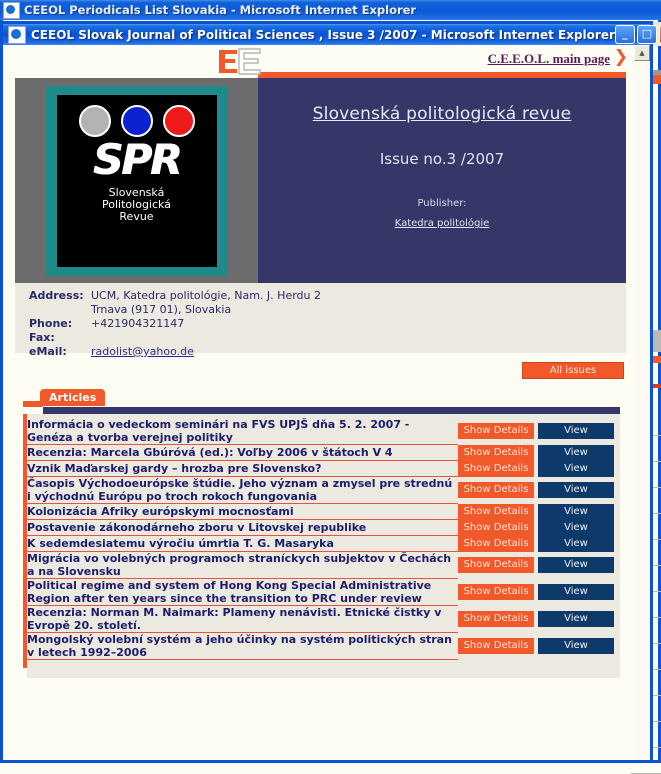 This screenshot has width=661, height=774. Describe the element at coordinates (318, 62) in the screenshot. I see `site-header: C.E.E.O.L. main page ❯` at that location.